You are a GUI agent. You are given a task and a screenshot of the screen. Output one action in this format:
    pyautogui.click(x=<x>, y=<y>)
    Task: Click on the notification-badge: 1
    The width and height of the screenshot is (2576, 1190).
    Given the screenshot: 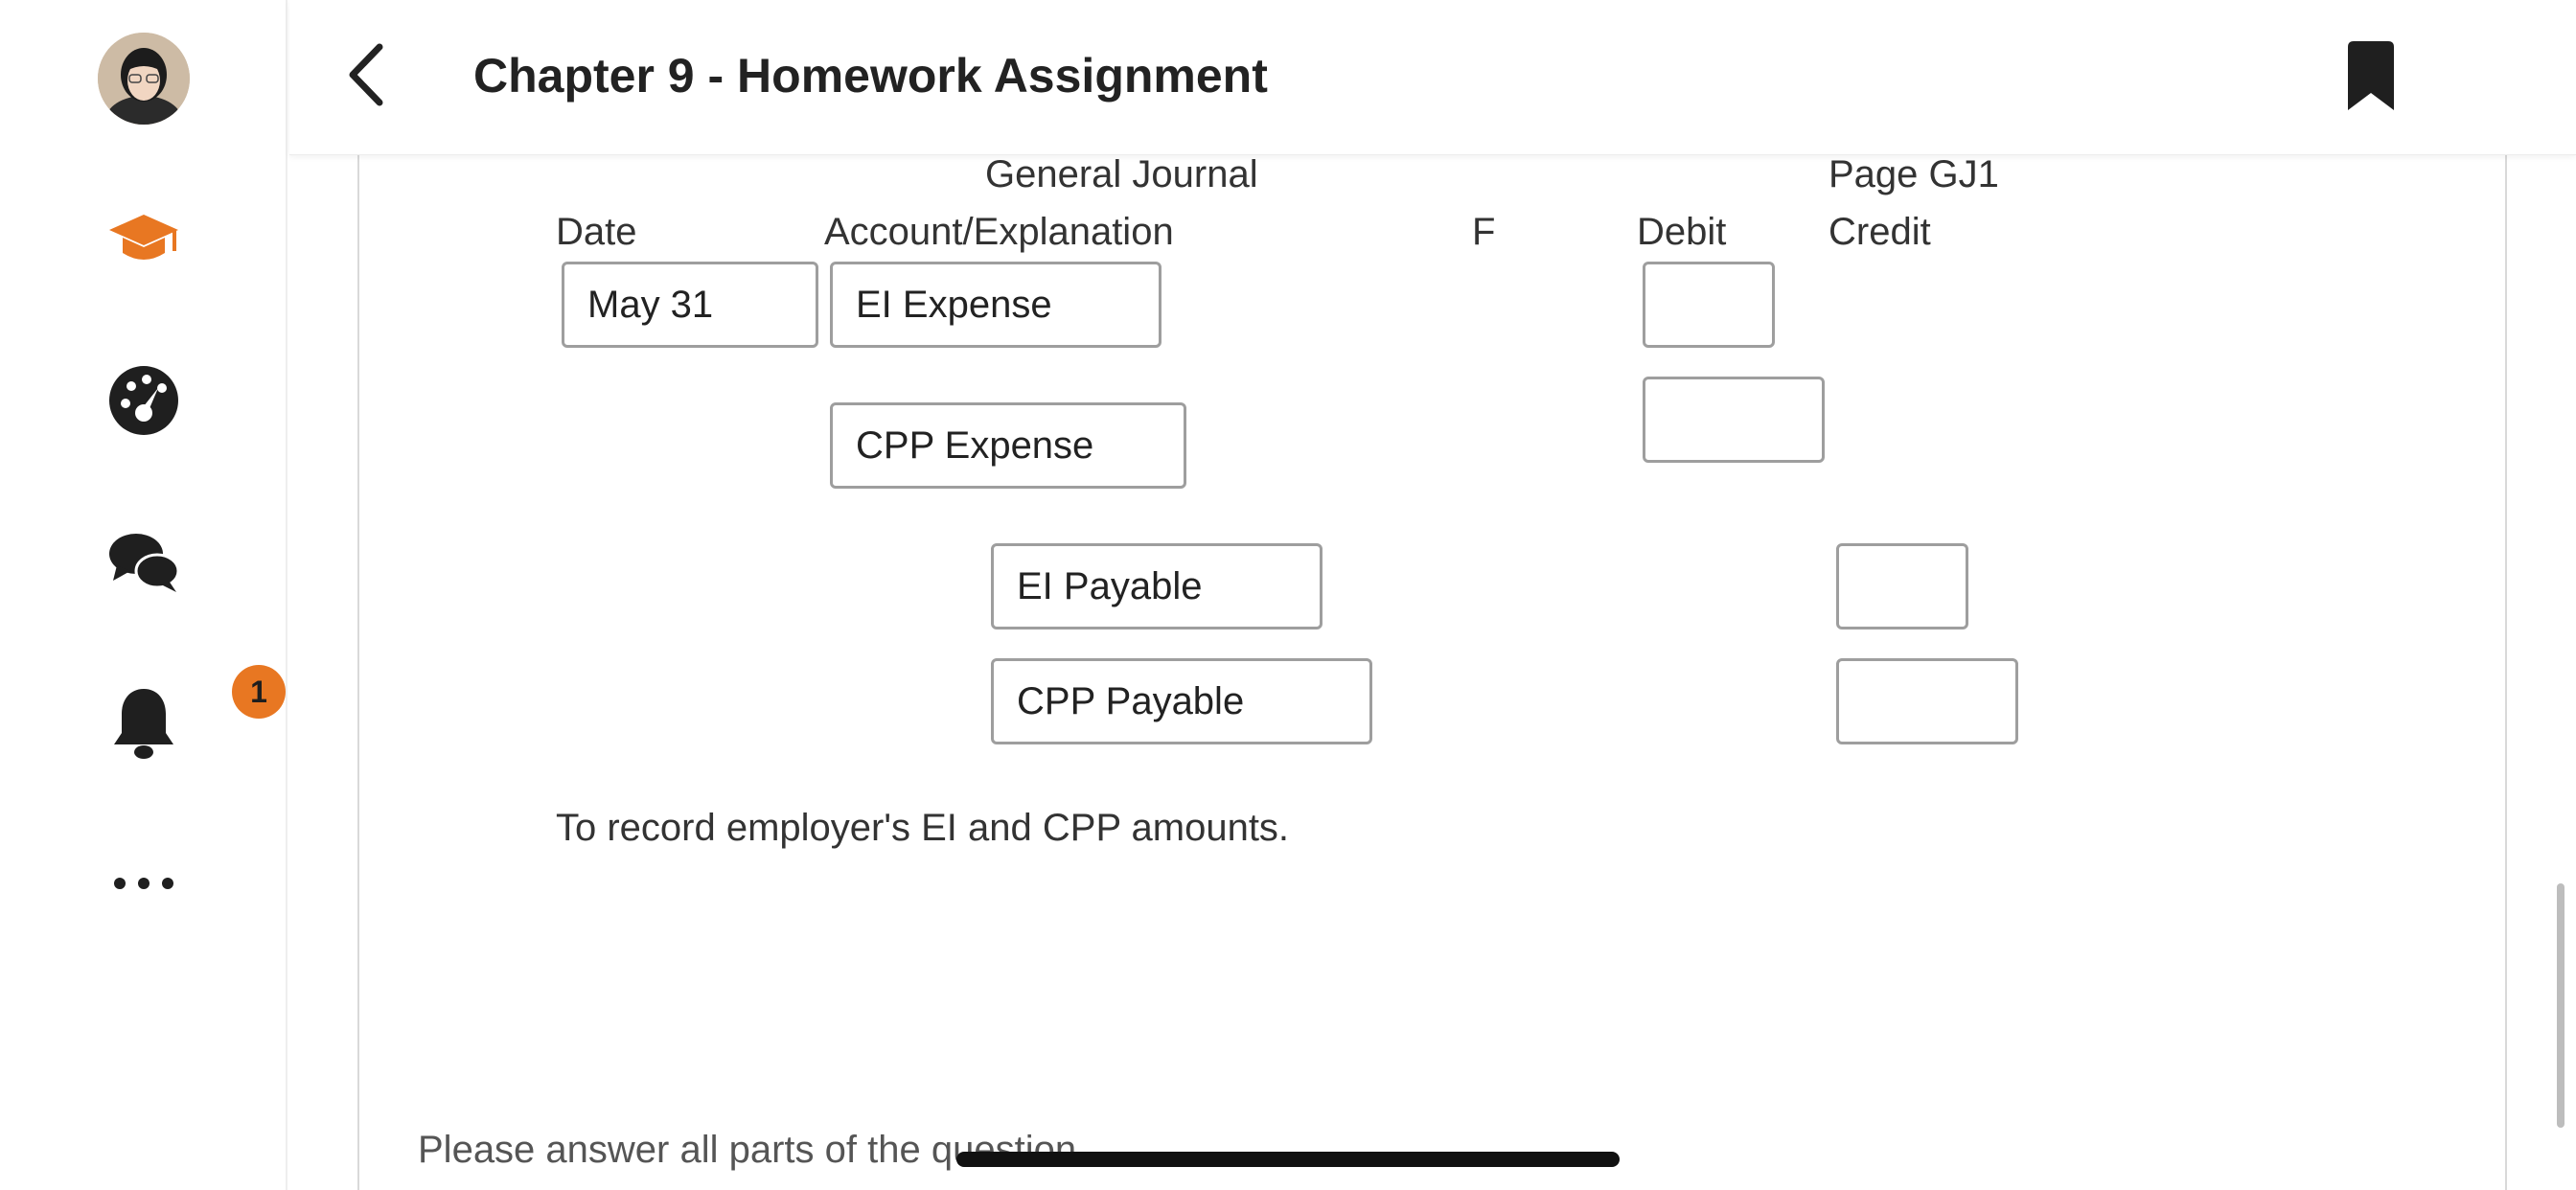 What is the action you would take?
    pyautogui.click(x=259, y=692)
    